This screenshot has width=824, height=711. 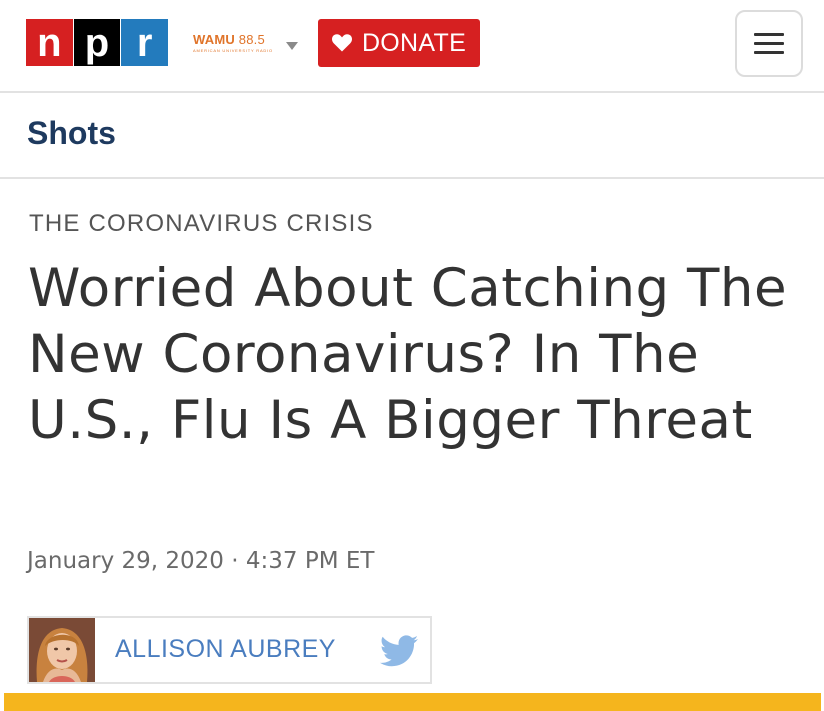 What do you see at coordinates (251, 39) in the screenshot?
I see `station-frequency: 88.5` at bounding box center [251, 39].